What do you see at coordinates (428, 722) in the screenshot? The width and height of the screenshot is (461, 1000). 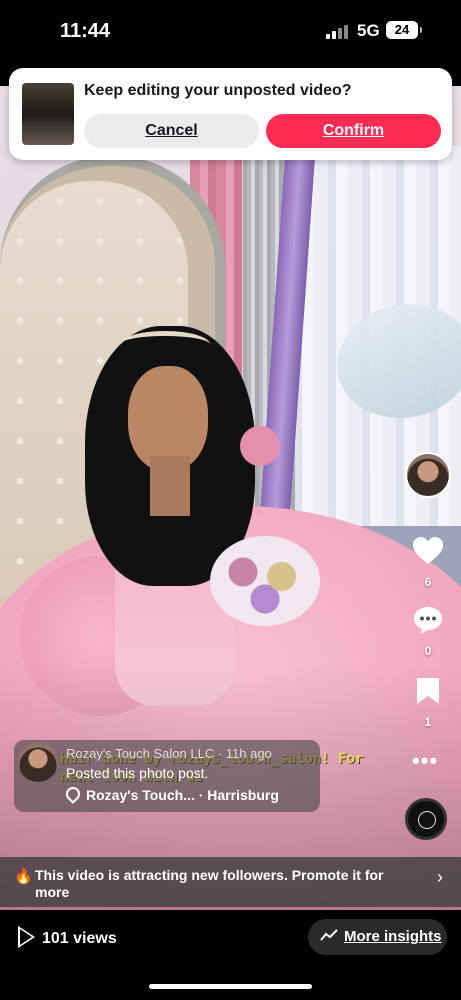 I see `save-count: 1` at bounding box center [428, 722].